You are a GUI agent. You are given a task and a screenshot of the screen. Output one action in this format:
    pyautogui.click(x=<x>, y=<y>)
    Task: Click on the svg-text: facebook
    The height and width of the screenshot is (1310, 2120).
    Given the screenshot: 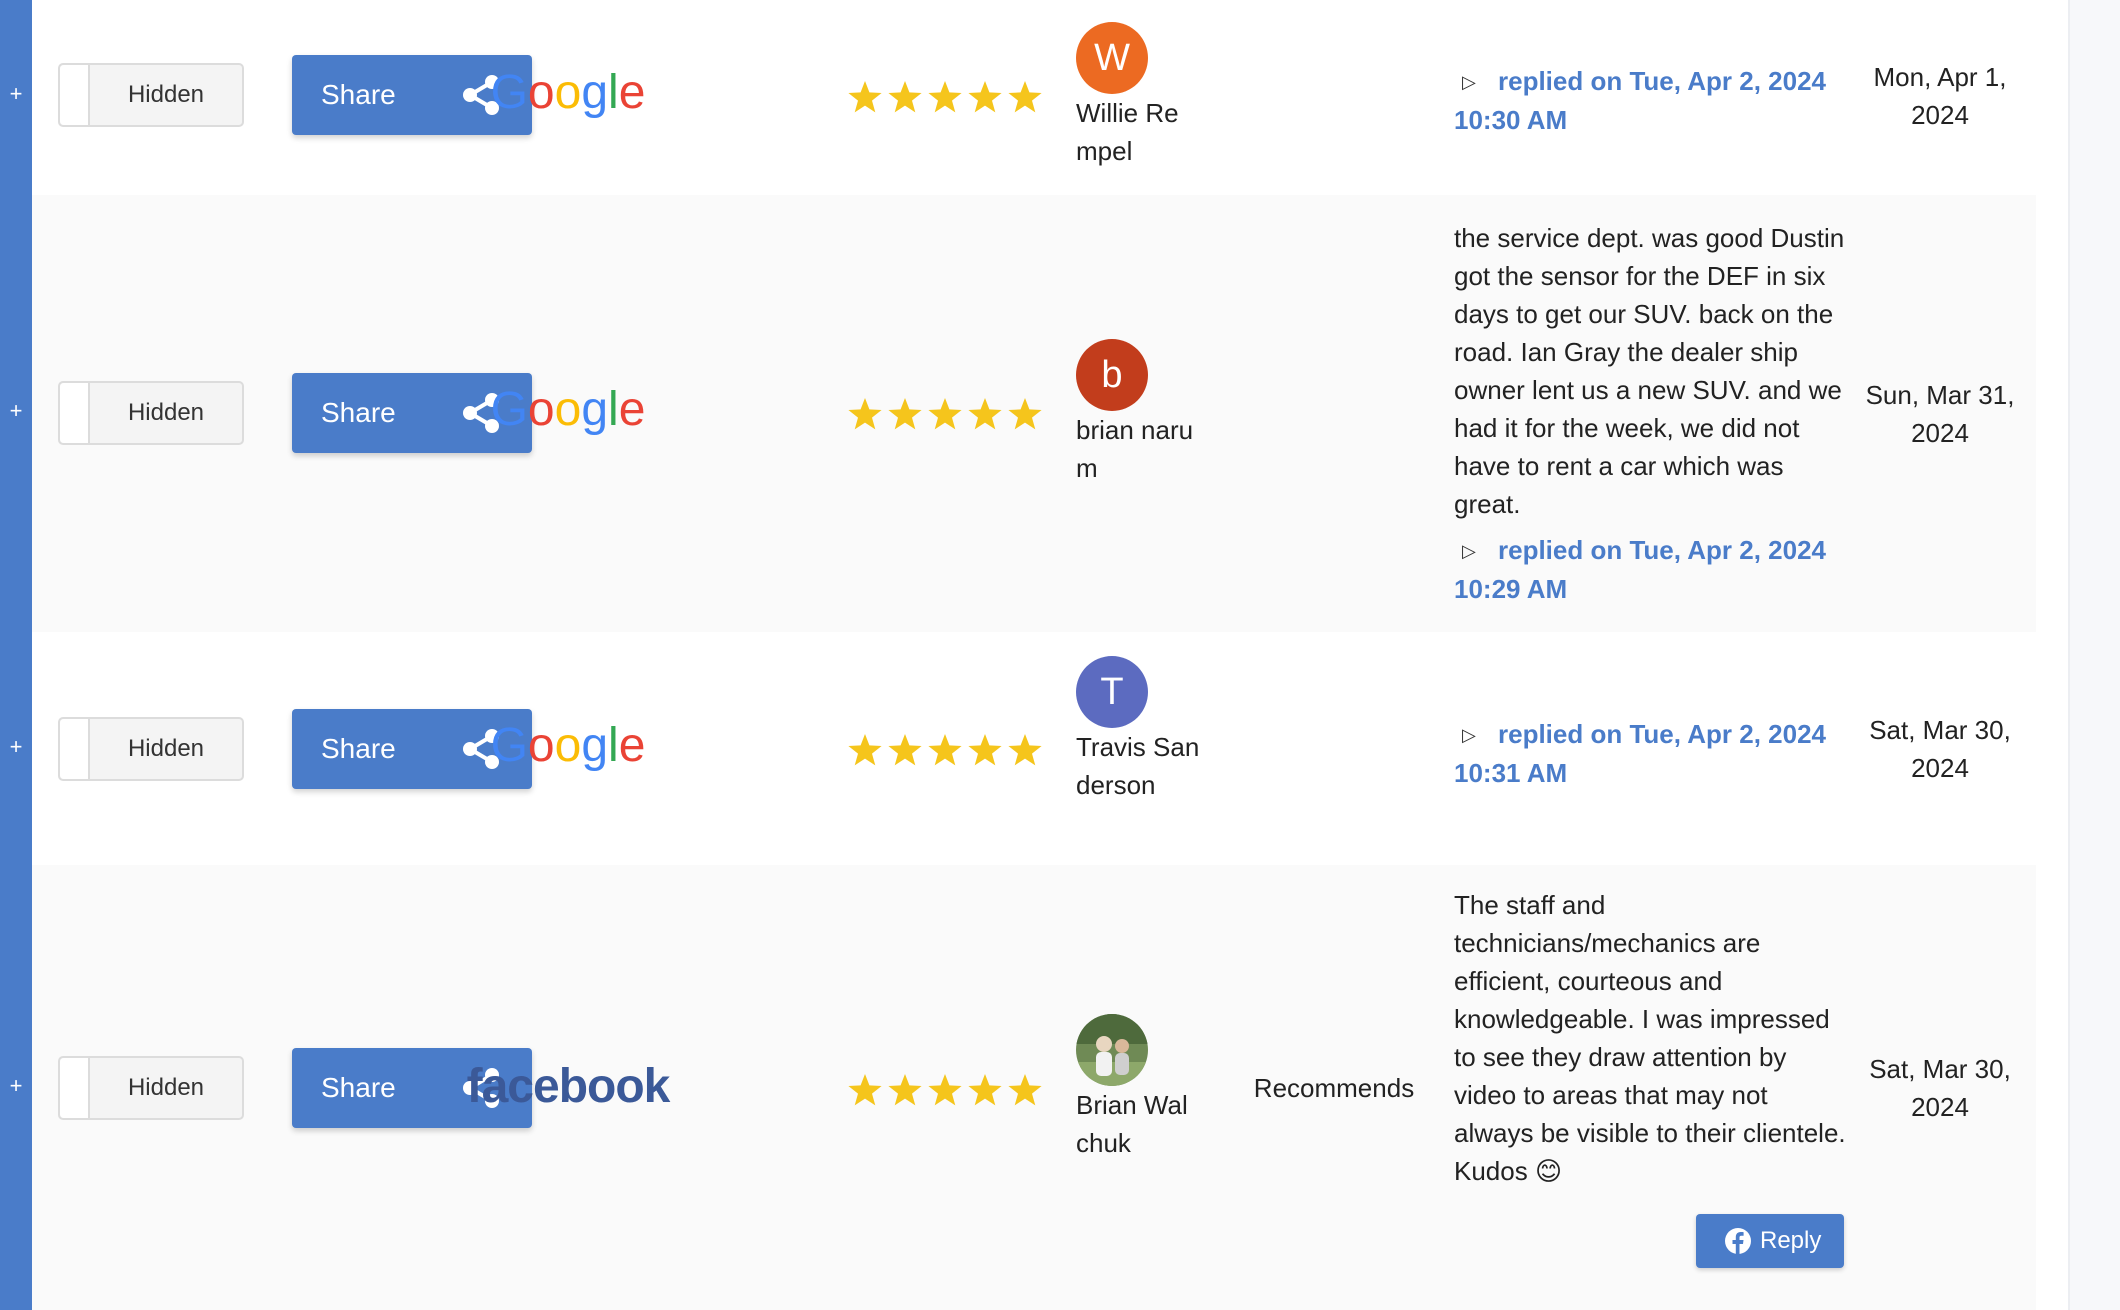 What is the action you would take?
    pyautogui.click(x=569, y=1086)
    